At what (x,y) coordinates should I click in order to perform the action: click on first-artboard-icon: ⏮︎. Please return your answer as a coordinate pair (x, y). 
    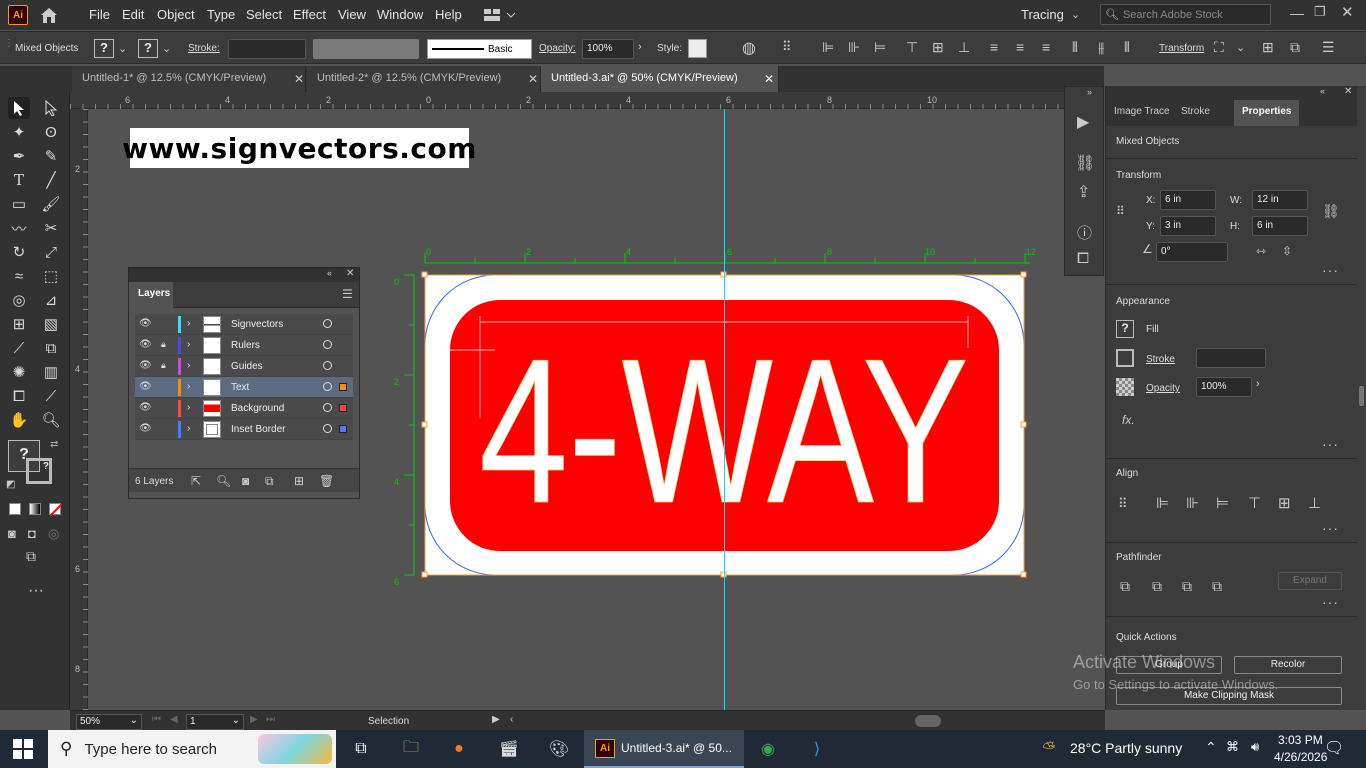
    Looking at the image, I should click on (156, 719).